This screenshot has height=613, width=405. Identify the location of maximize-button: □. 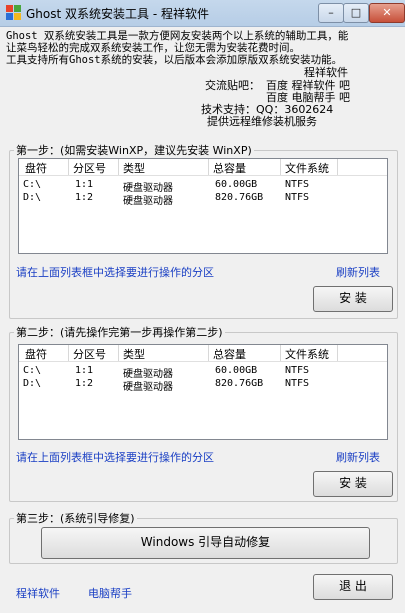
(356, 13).